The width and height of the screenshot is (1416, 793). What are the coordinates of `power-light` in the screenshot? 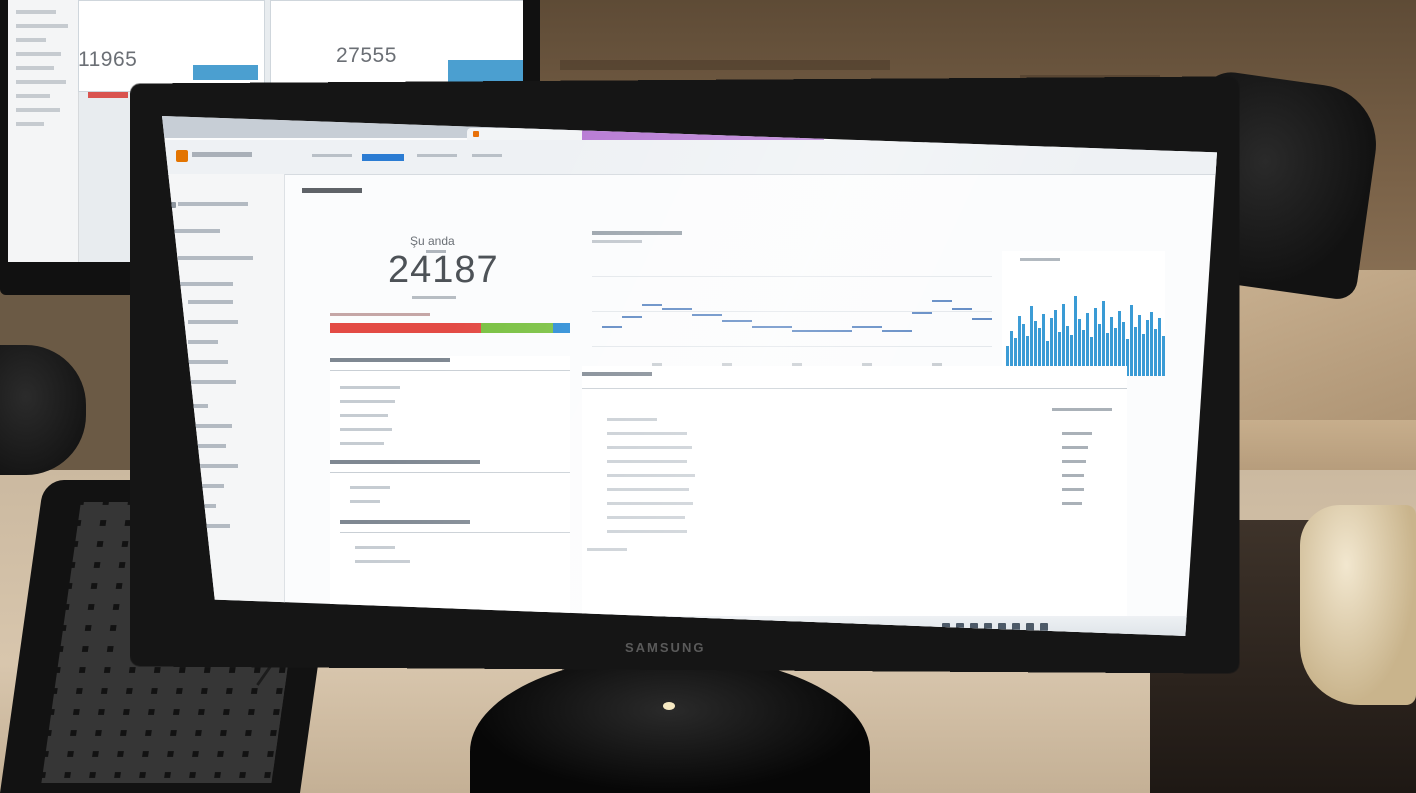 It's located at (669, 706).